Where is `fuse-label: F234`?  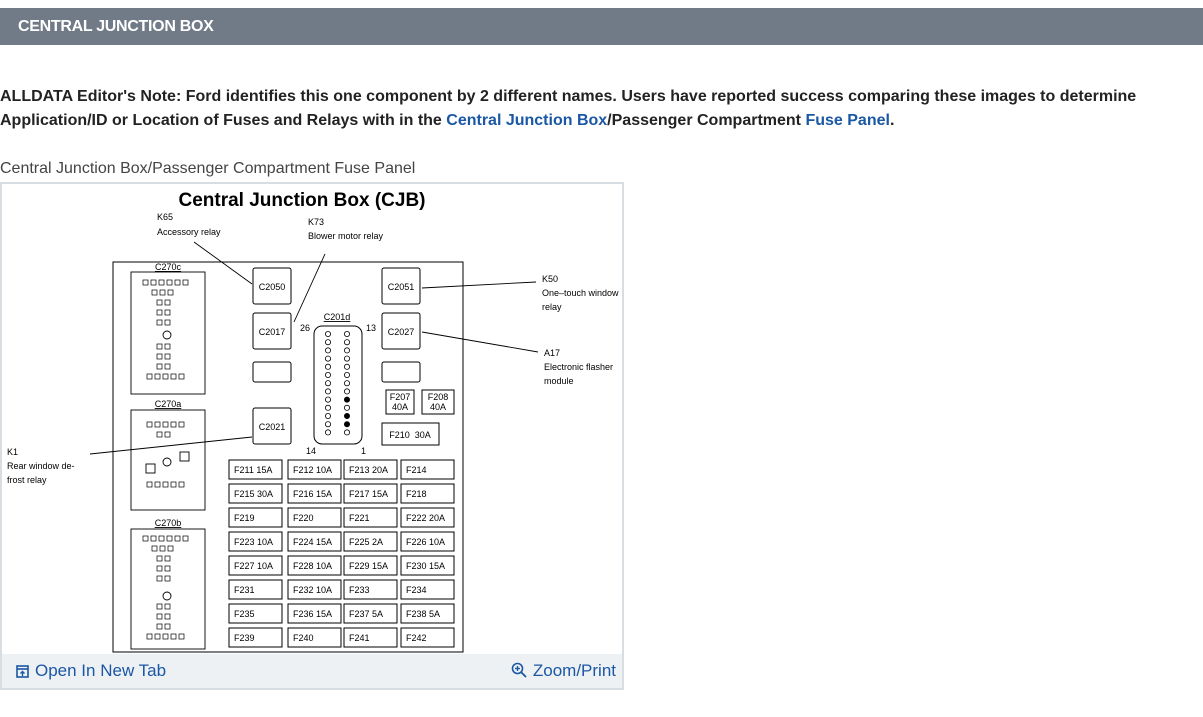 fuse-label: F234 is located at coordinates (416, 590).